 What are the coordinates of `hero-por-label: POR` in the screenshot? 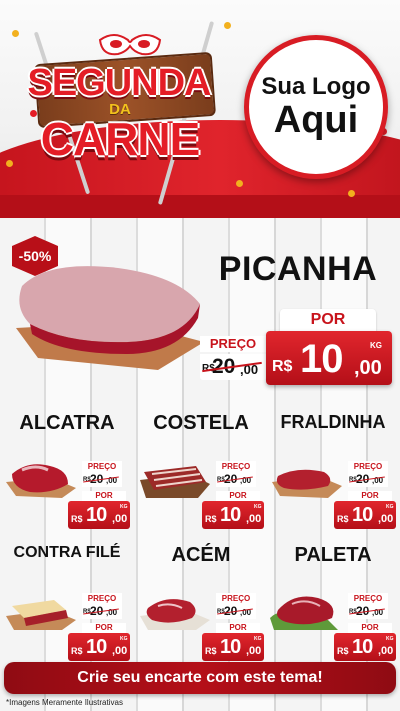 It's located at (328, 320).